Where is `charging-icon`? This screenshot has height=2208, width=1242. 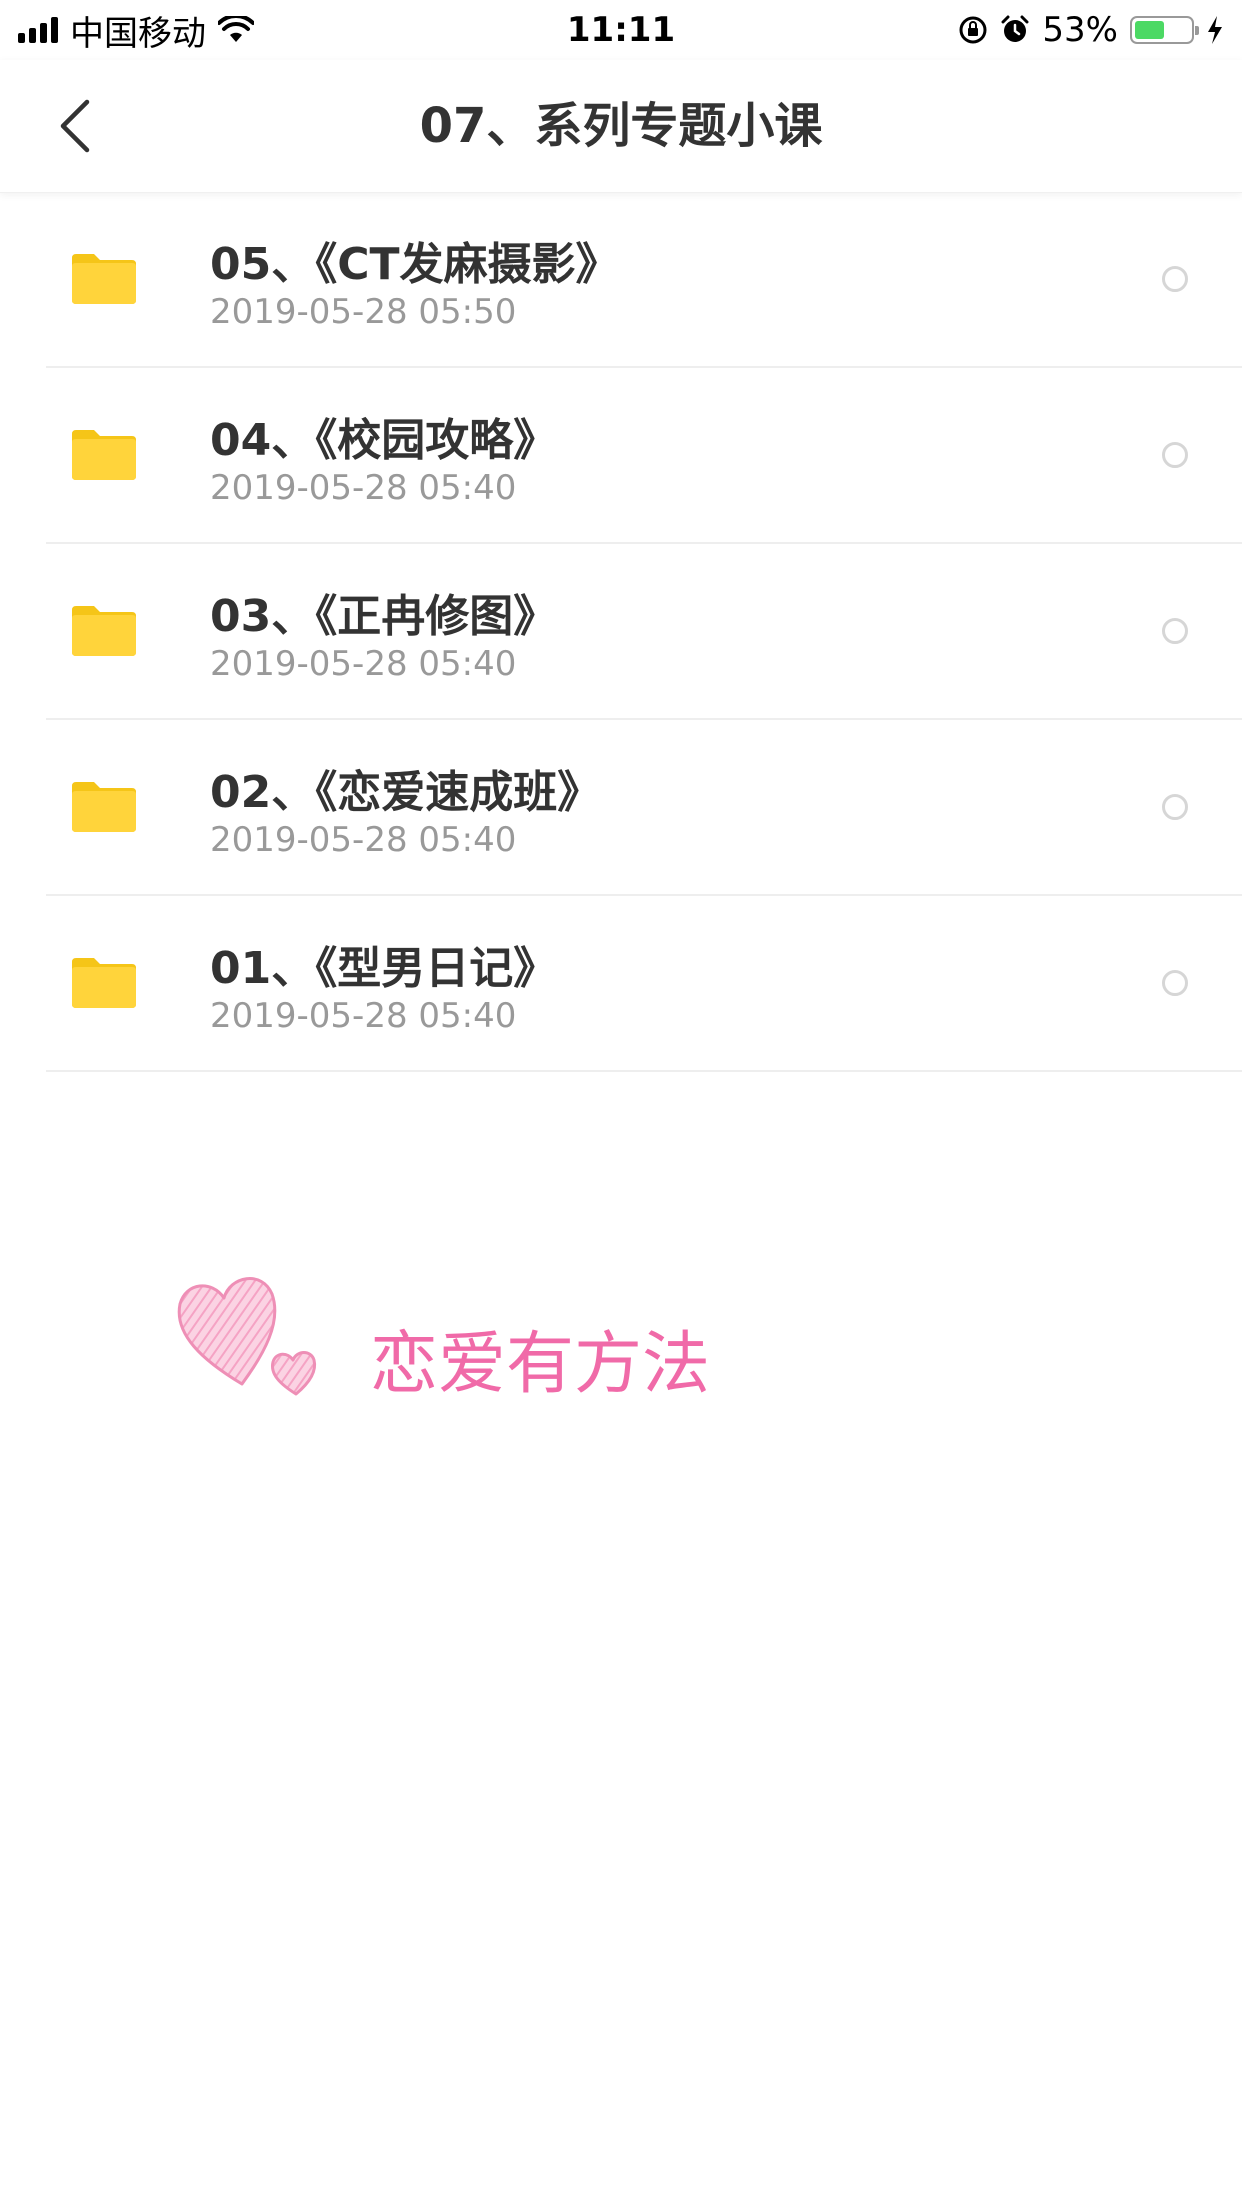 charging-icon is located at coordinates (1215, 30).